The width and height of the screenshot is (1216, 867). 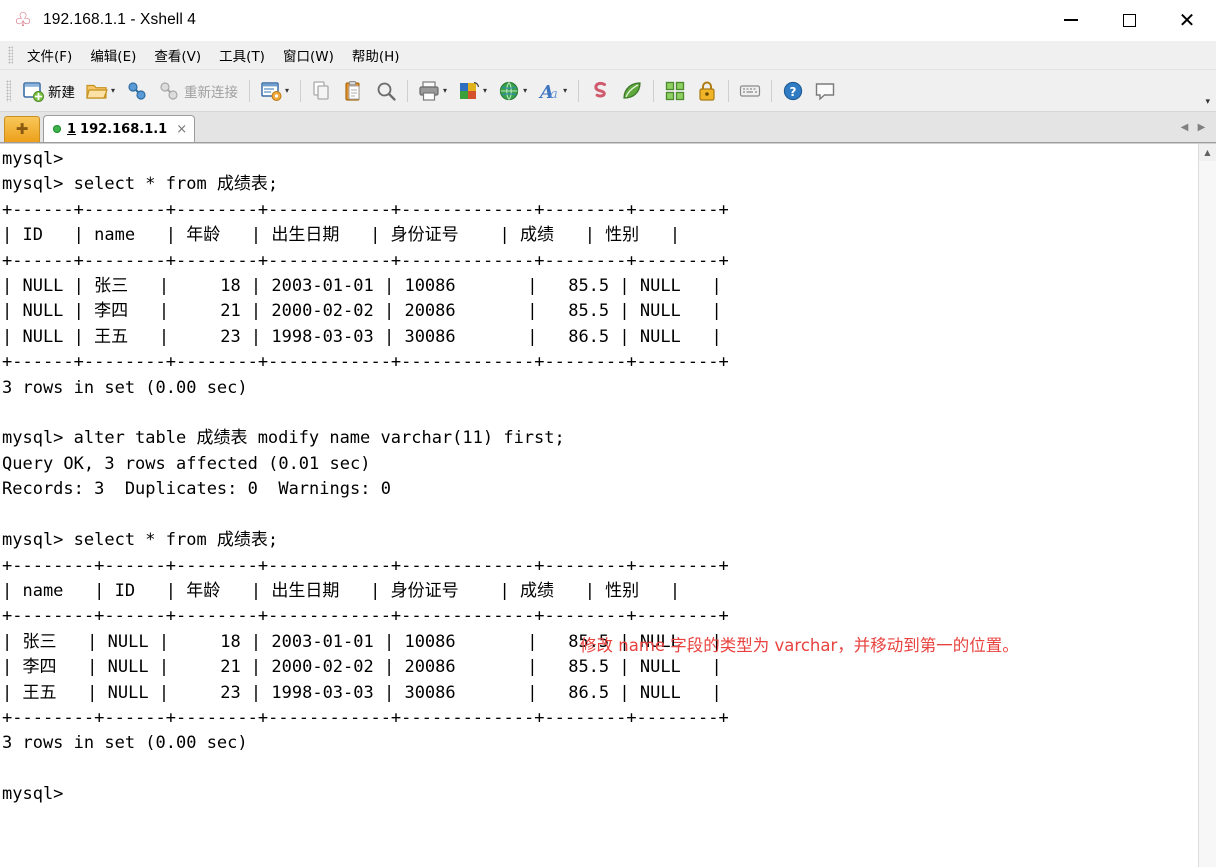 I want to click on lock-button, so click(x=707, y=91).